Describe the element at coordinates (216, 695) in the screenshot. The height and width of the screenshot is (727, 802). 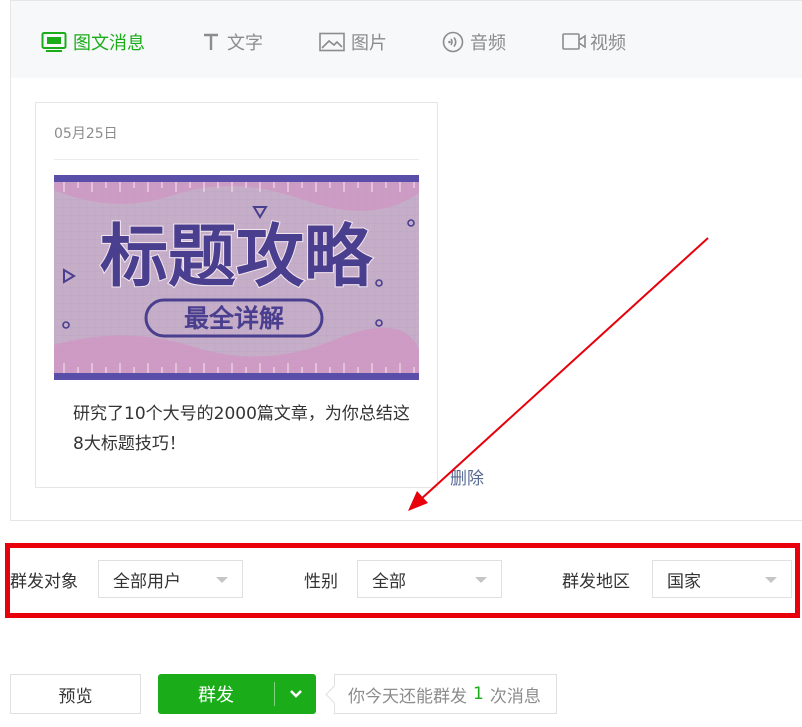
I see `send-button-label: 群发` at that location.